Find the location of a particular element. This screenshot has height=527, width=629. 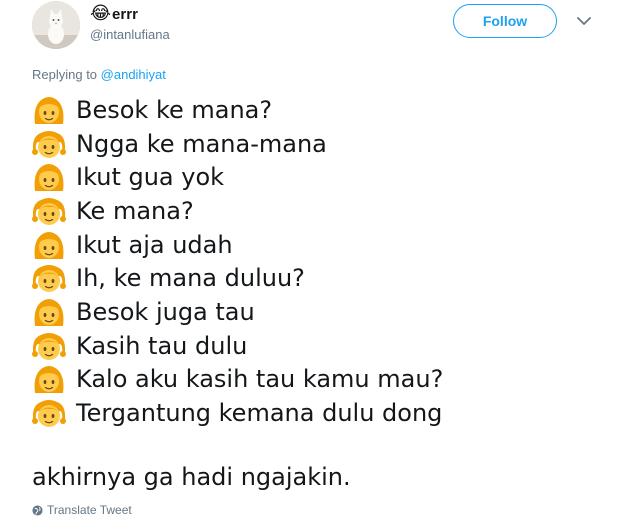

dialogue-line-text: Kalo aku kasih tau kamu mau? is located at coordinates (260, 379).